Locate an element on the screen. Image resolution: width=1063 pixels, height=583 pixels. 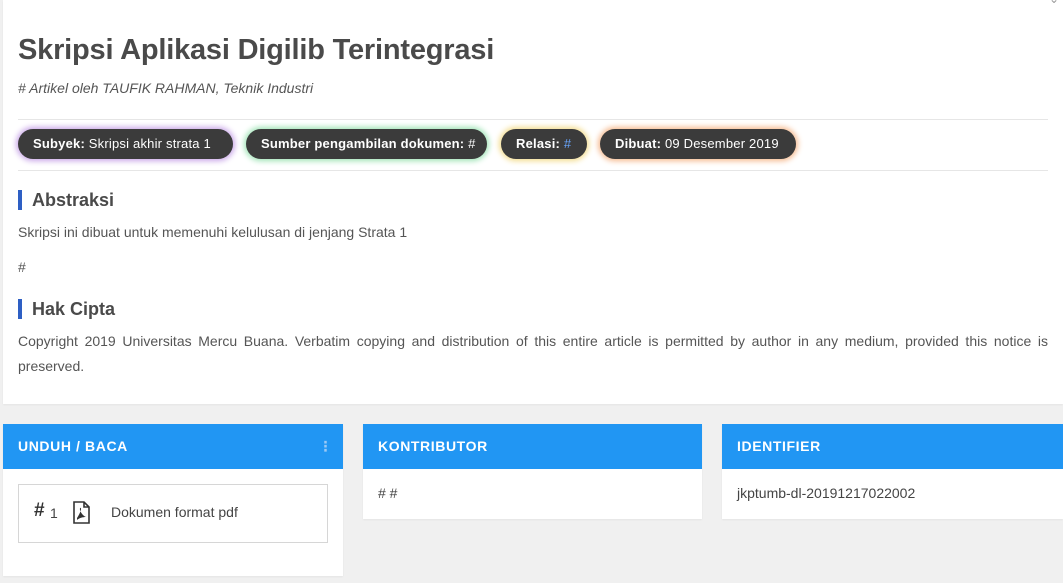
kontributor-text: # # is located at coordinates (388, 493).